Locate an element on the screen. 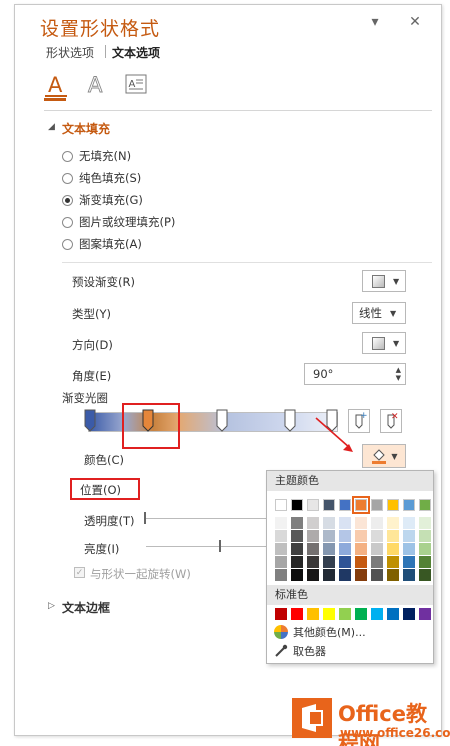  tab-shape-options: 形状选项 is located at coordinates (70, 52).